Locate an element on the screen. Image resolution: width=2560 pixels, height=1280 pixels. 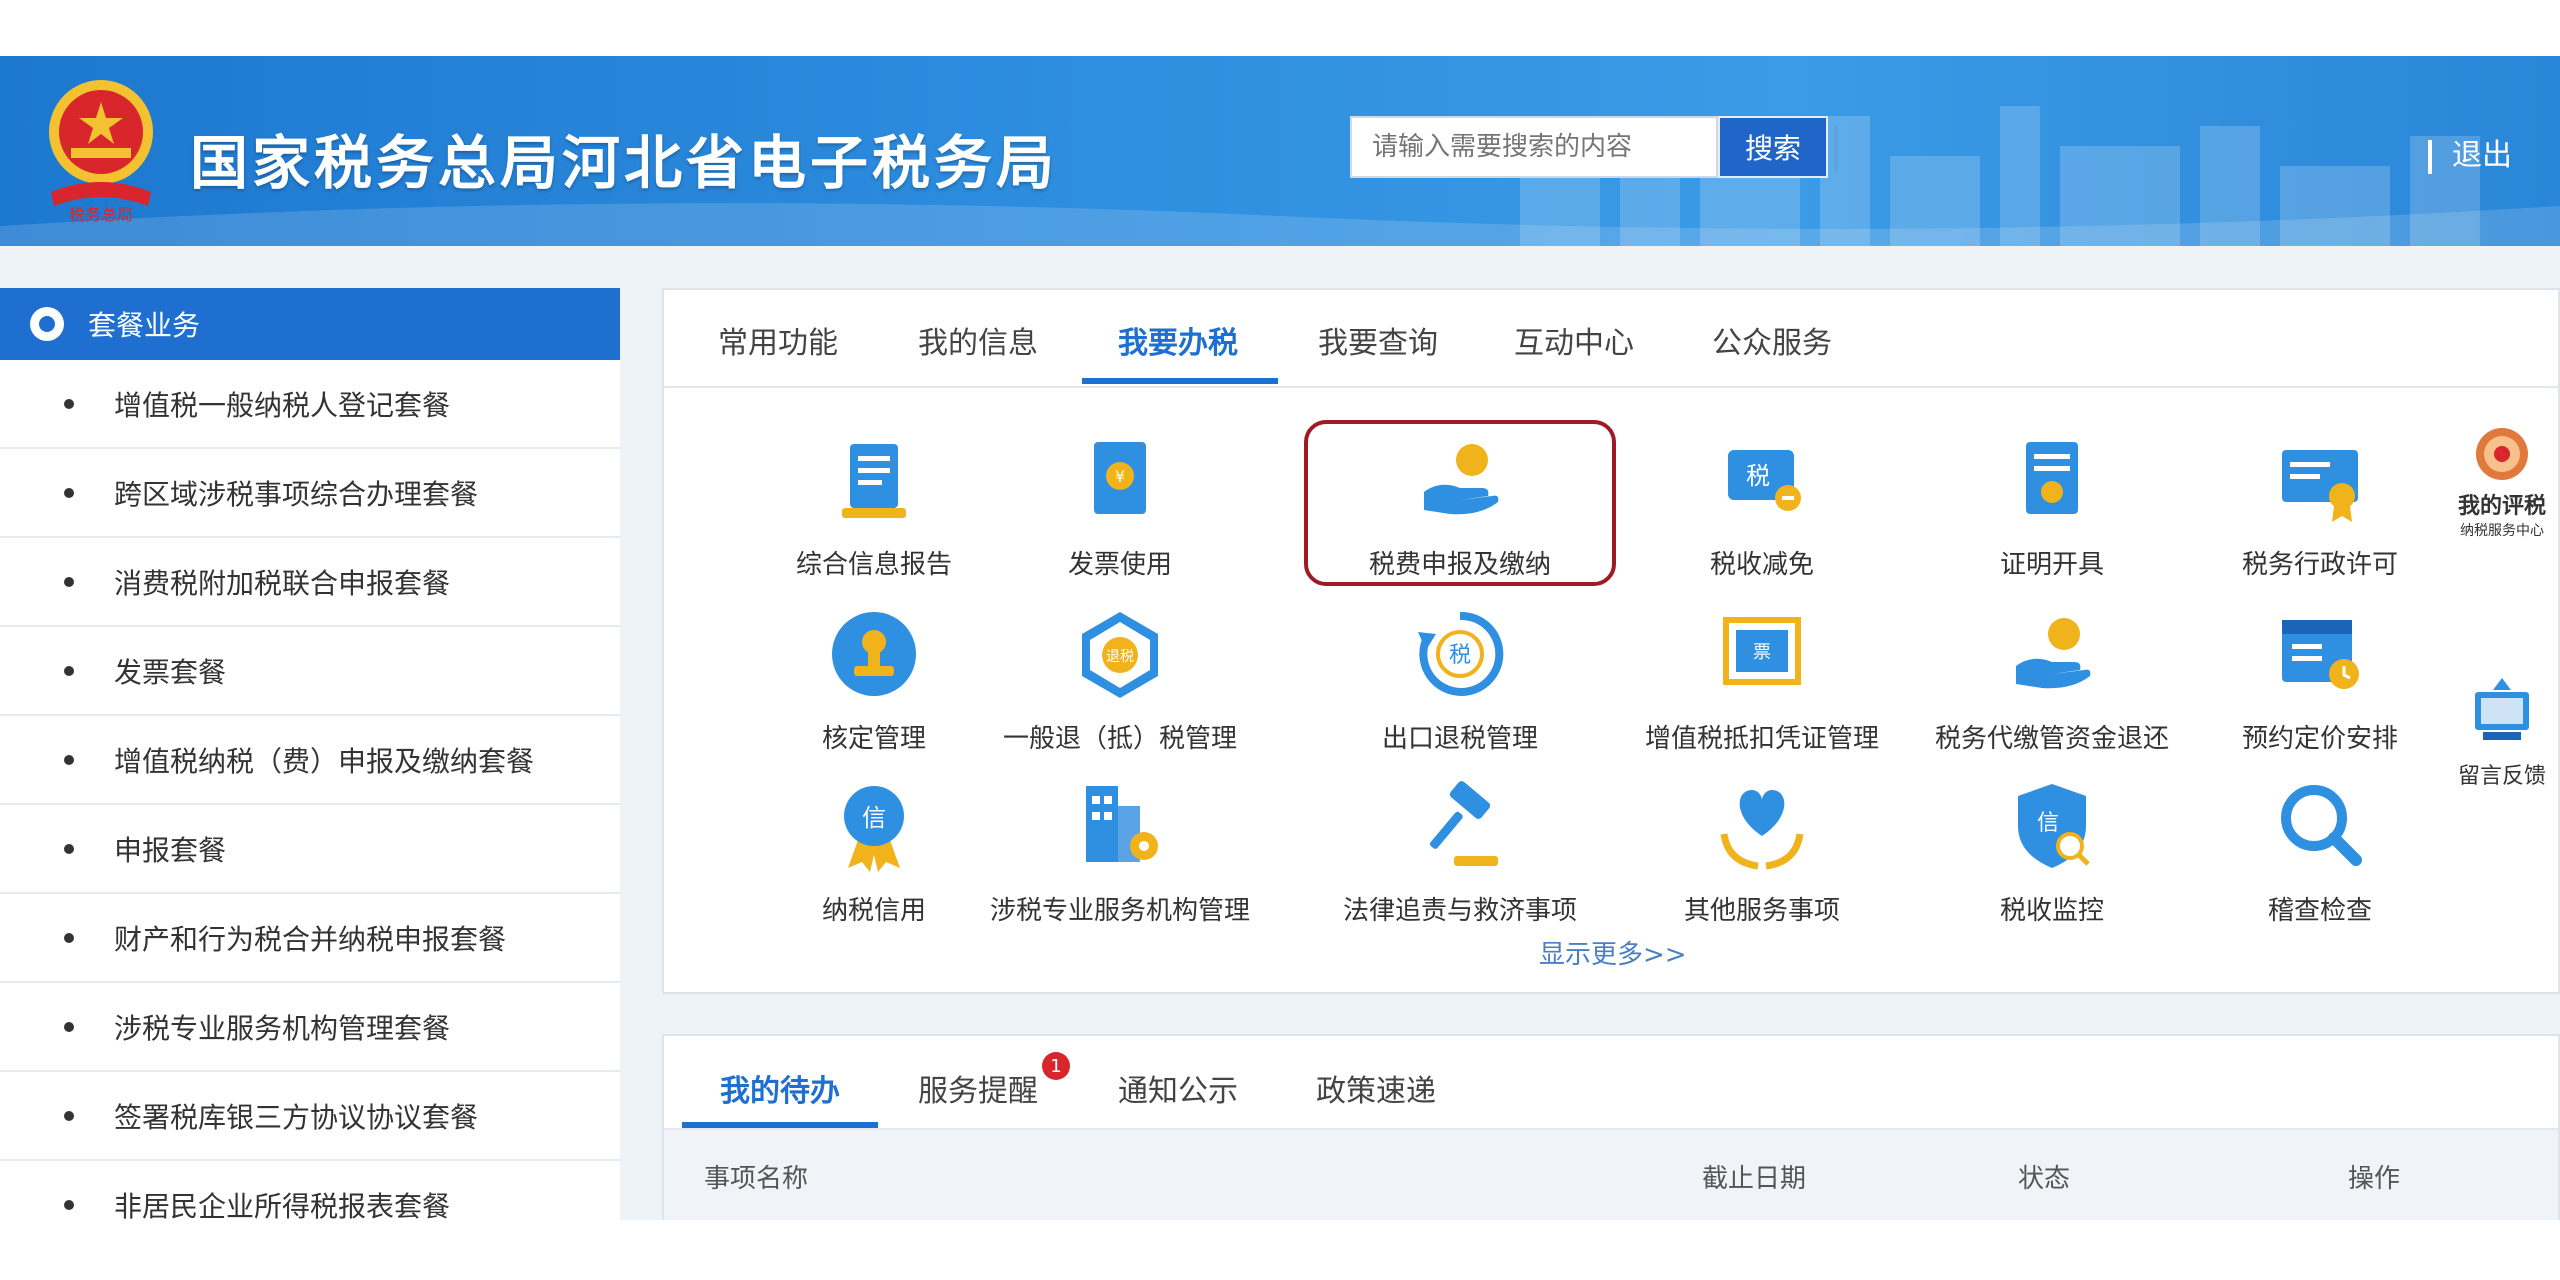
search-box is located at coordinates (1534, 147).